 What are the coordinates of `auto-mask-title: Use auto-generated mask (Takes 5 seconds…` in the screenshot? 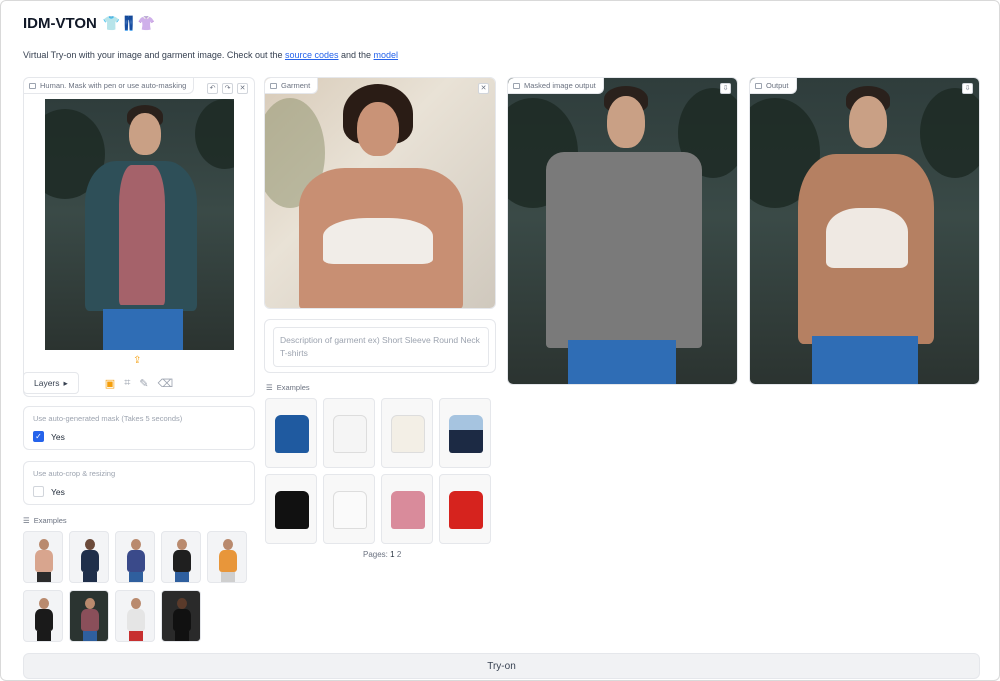 It's located at (108, 418).